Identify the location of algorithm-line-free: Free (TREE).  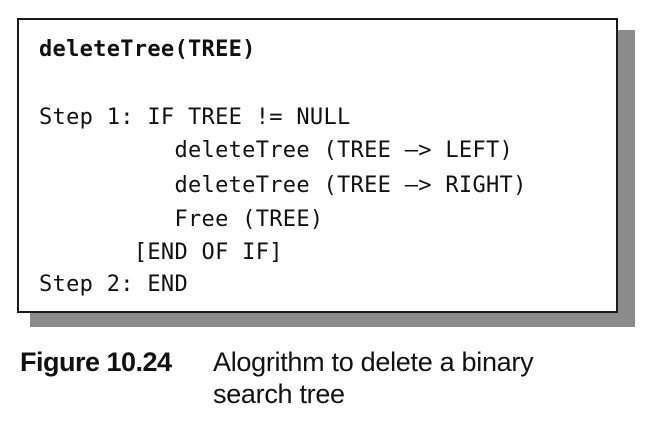
(181, 219).